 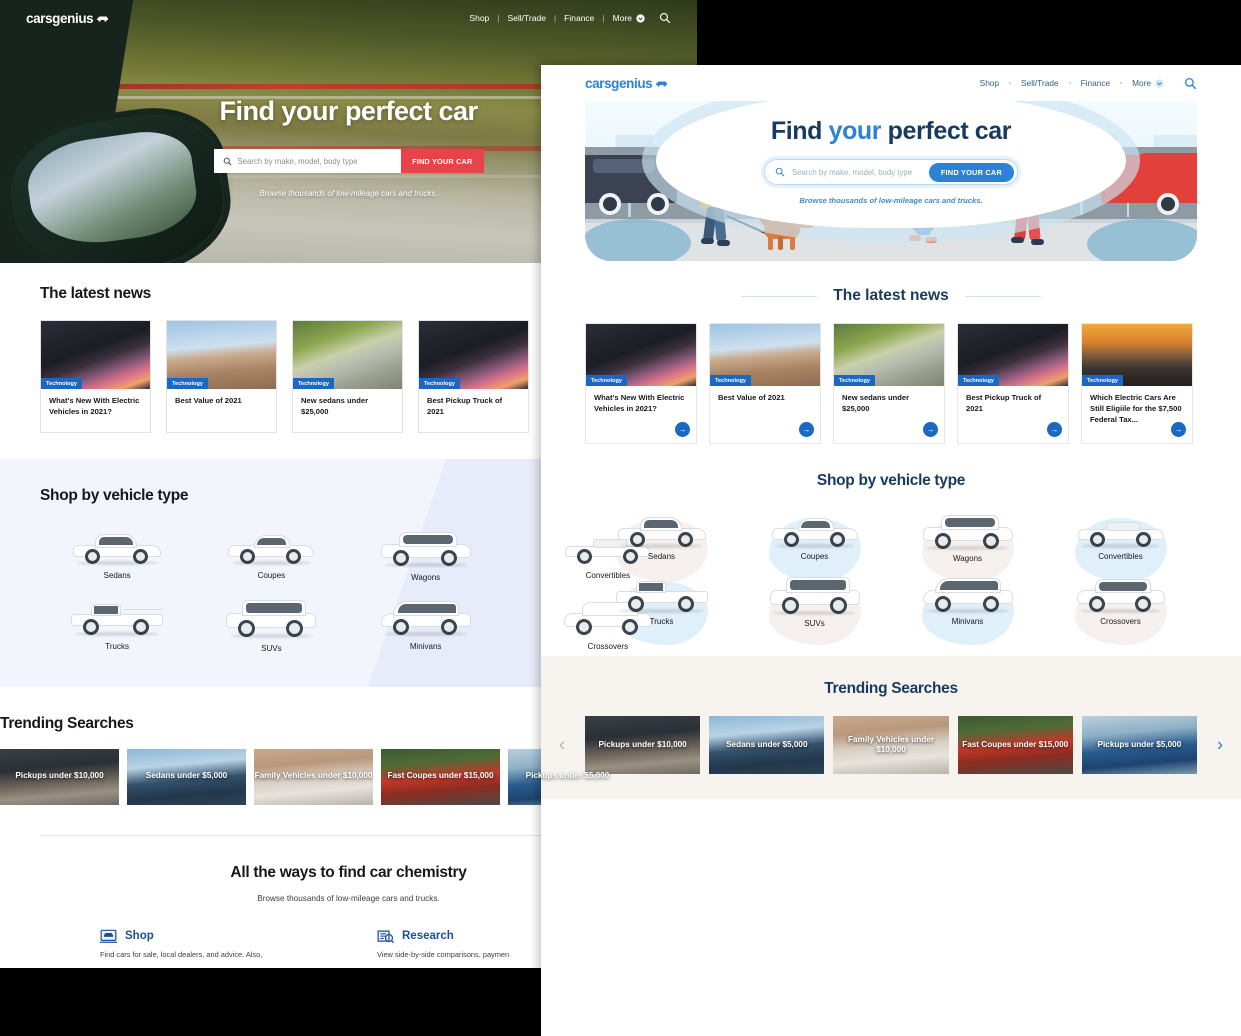 I want to click on right-nav-selltrade: Sell/Trade, so click(x=1040, y=83).